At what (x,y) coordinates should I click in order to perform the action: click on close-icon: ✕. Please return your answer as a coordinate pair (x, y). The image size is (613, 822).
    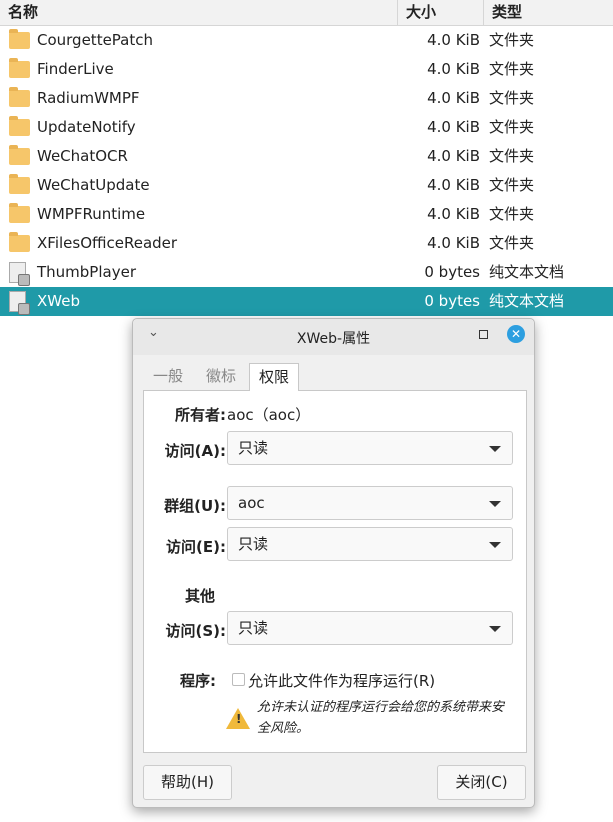
    Looking at the image, I should click on (516, 334).